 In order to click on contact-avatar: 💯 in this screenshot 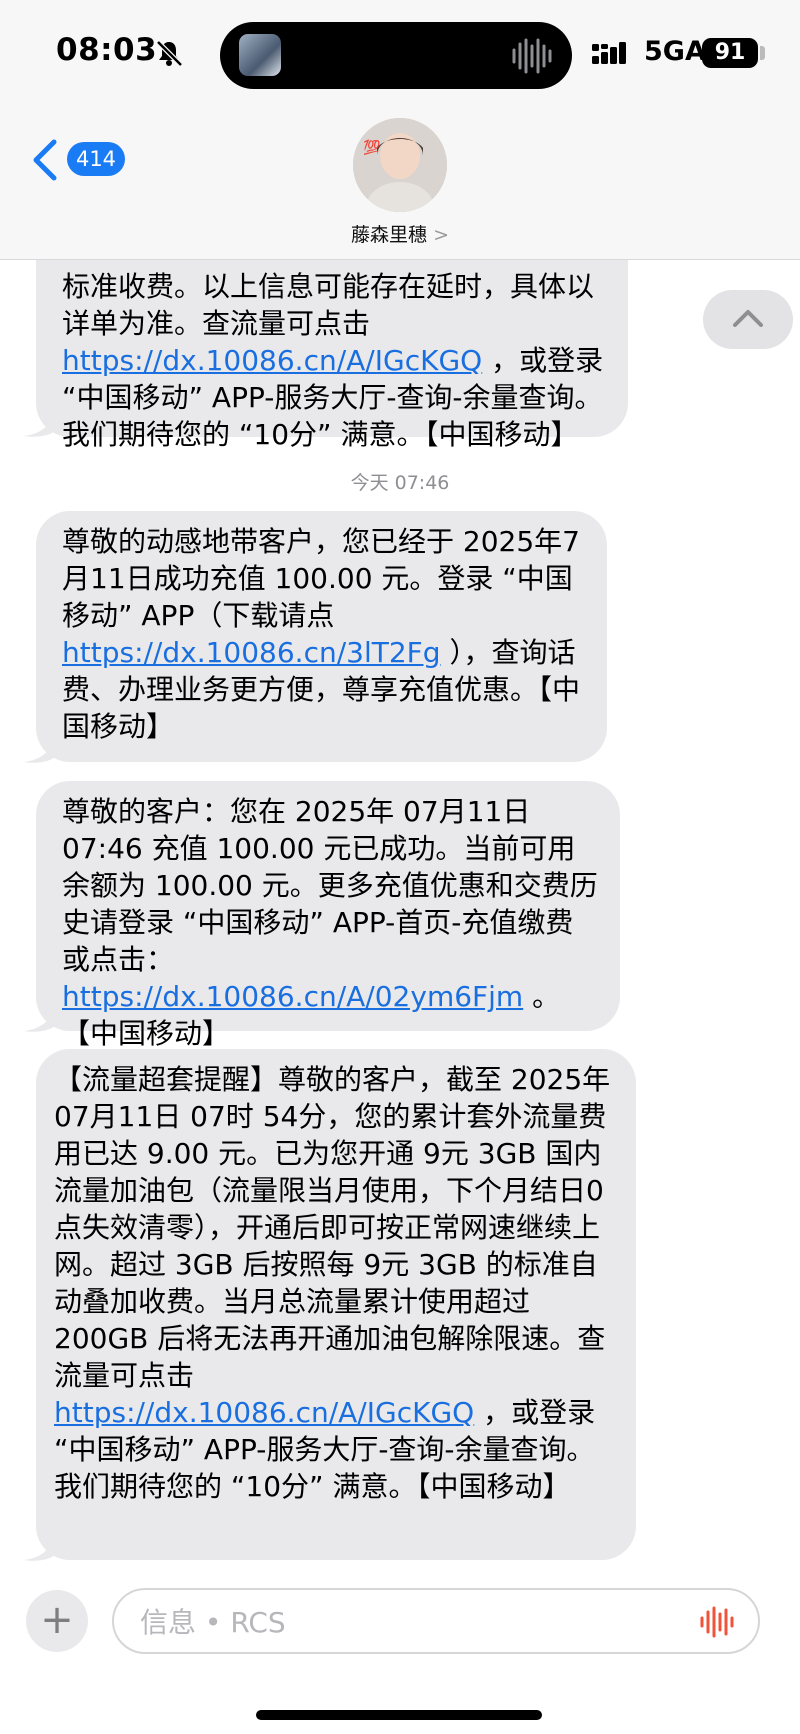, I will do `click(400, 165)`.